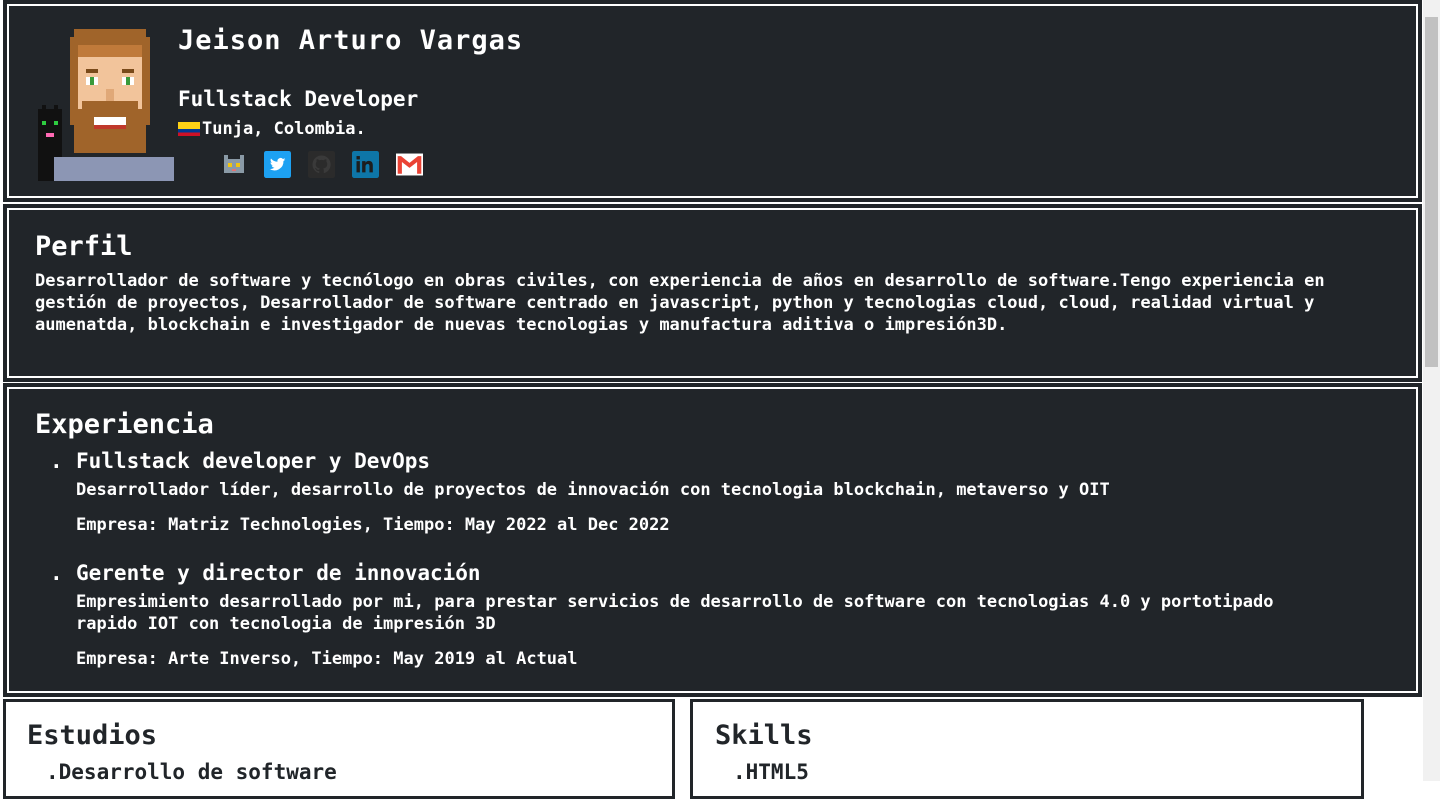 The image size is (1440, 799). I want to click on github-icon, so click(321, 164).